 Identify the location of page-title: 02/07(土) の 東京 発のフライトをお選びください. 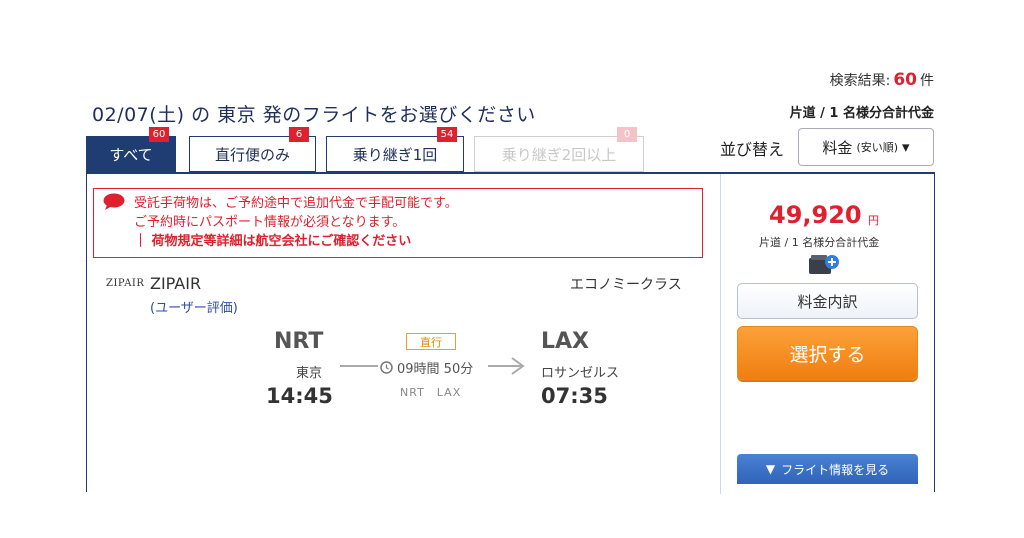
(314, 115).